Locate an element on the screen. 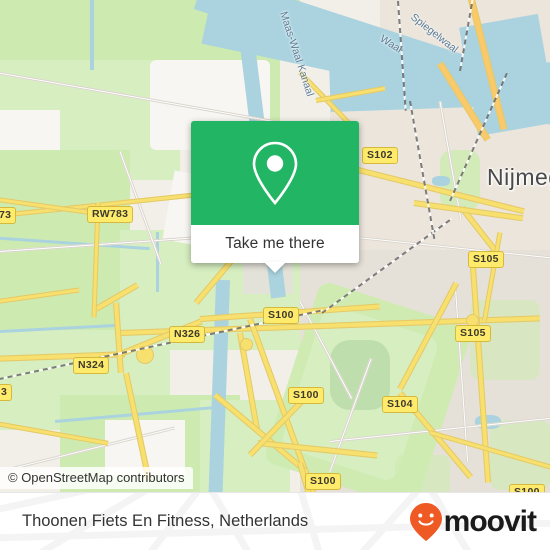  popup-footer: Take me there is located at coordinates (275, 249).